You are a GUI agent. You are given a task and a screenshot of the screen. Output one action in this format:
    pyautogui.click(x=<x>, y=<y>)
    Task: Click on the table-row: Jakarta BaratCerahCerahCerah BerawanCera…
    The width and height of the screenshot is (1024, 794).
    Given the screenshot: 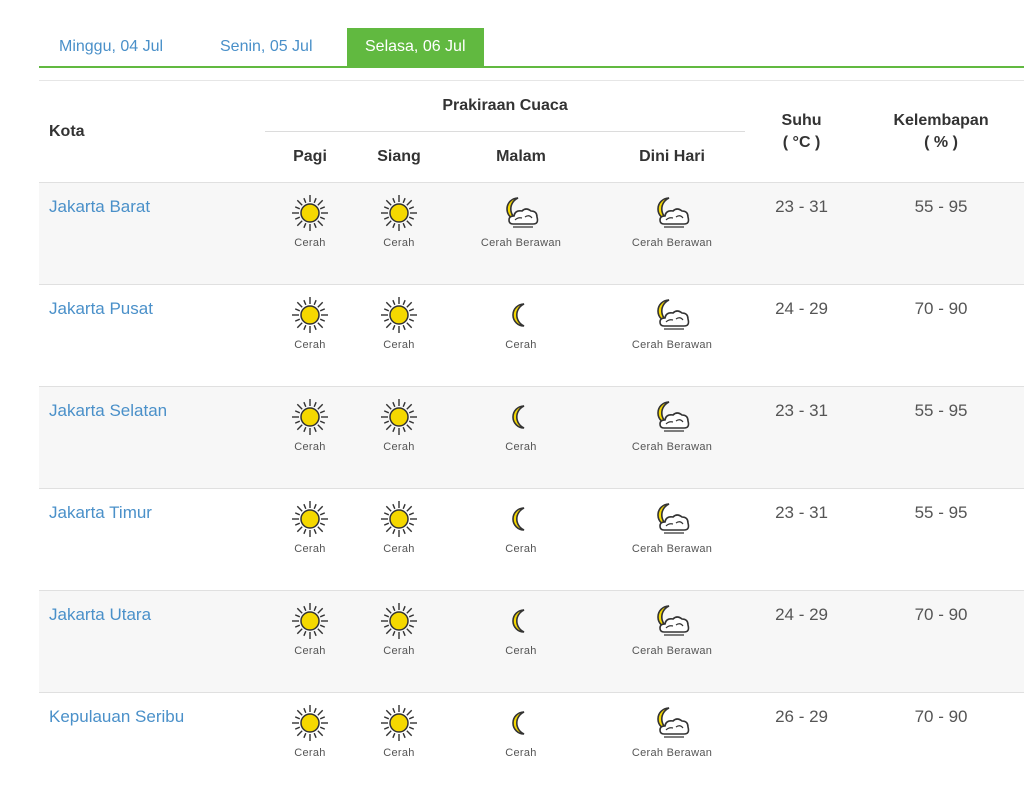 What is the action you would take?
    pyautogui.click(x=531, y=234)
    